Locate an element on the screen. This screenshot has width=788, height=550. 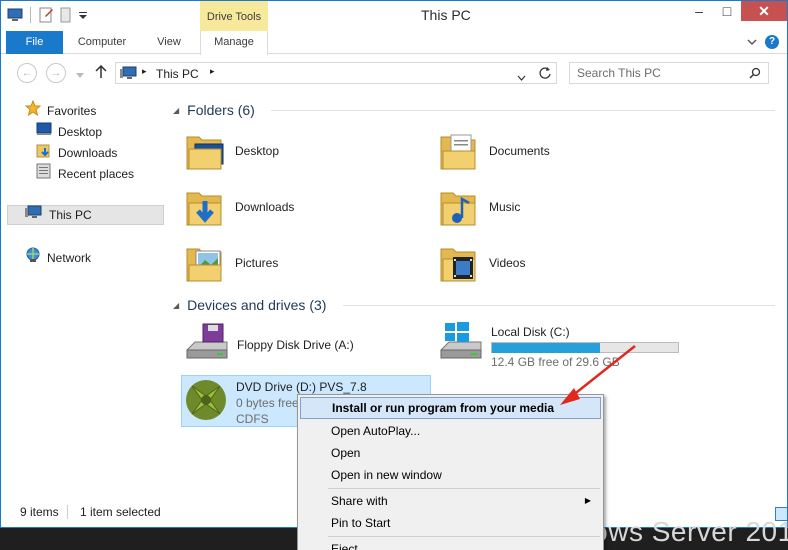
nav-label: Favorites is located at coordinates (72, 111).